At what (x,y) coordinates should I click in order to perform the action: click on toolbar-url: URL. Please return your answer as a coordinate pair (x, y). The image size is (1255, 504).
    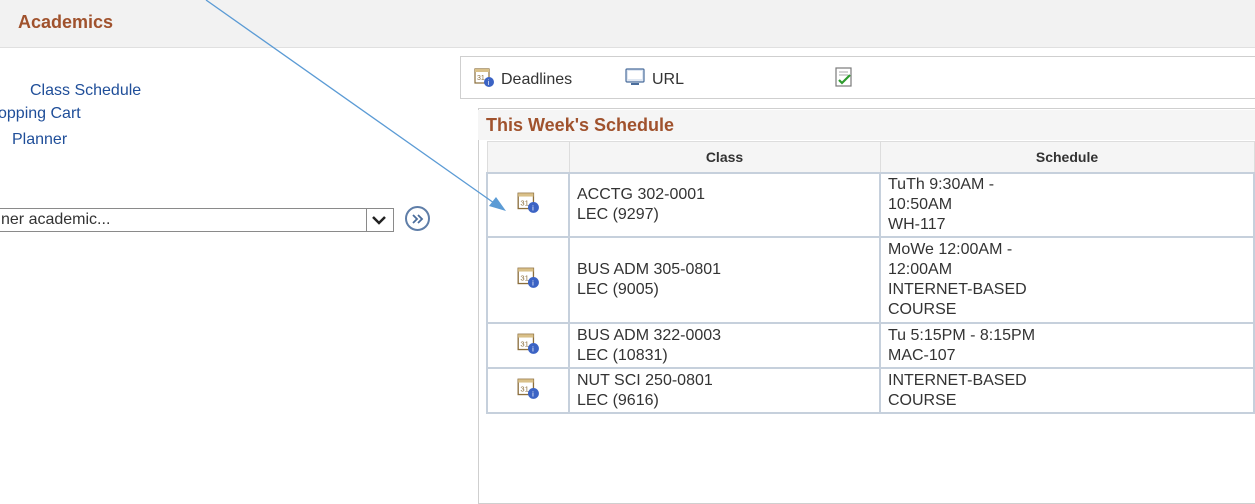
    Looking at the image, I should click on (654, 79).